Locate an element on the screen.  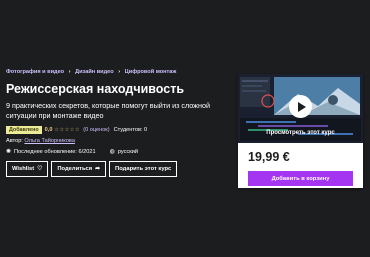
add-to-cart-button: Добавить в корзину is located at coordinates (300, 178).